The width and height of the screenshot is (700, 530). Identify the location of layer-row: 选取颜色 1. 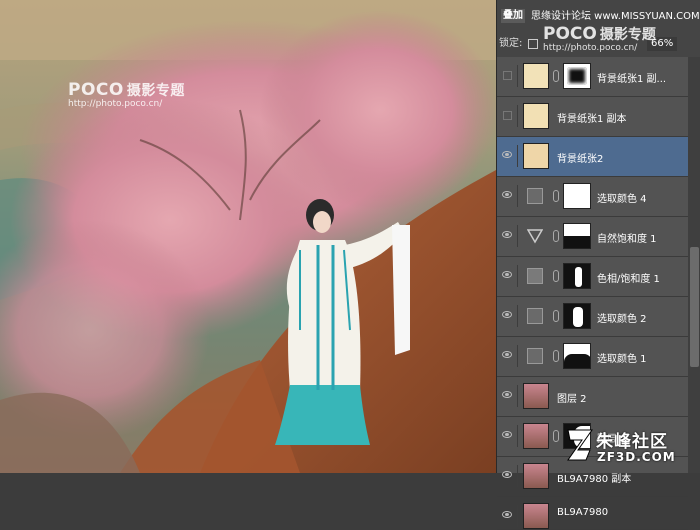
(592, 357).